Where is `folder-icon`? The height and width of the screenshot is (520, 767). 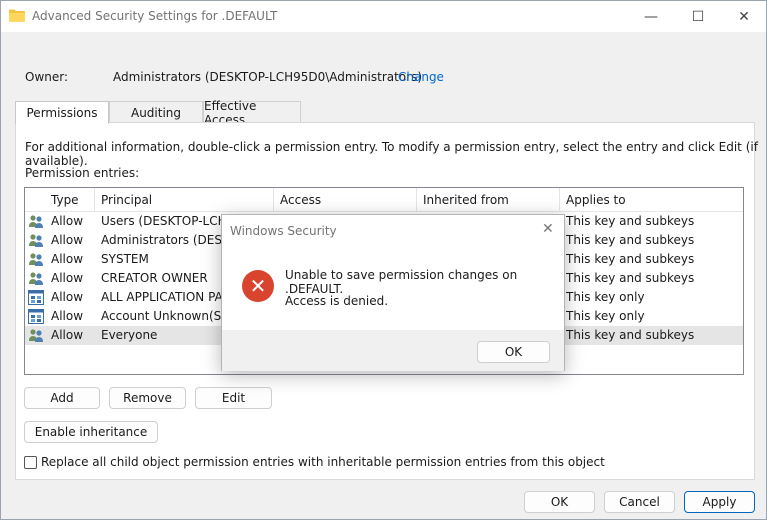 folder-icon is located at coordinates (17, 15).